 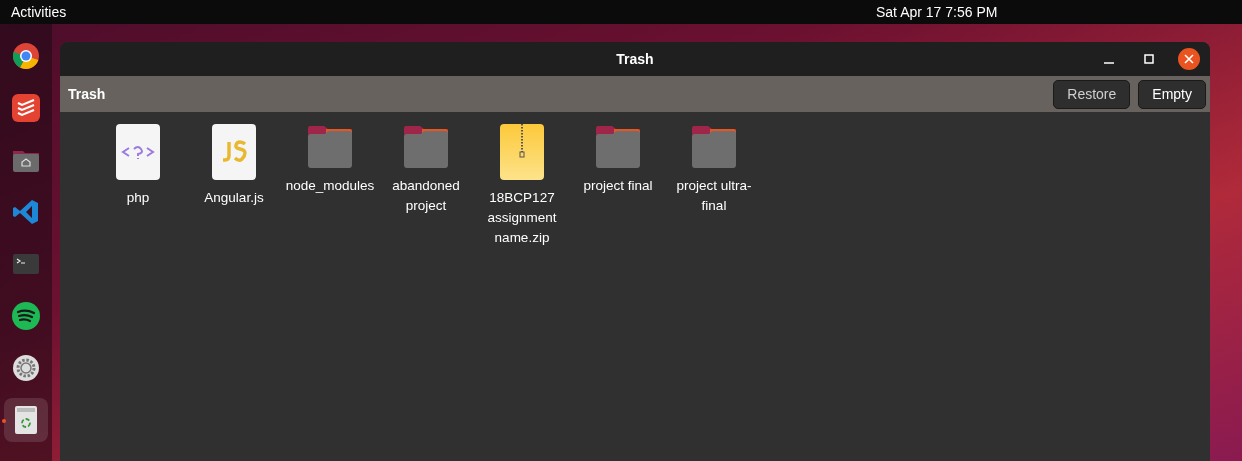 What do you see at coordinates (87, 94) in the screenshot?
I see `location-label: Trash` at bounding box center [87, 94].